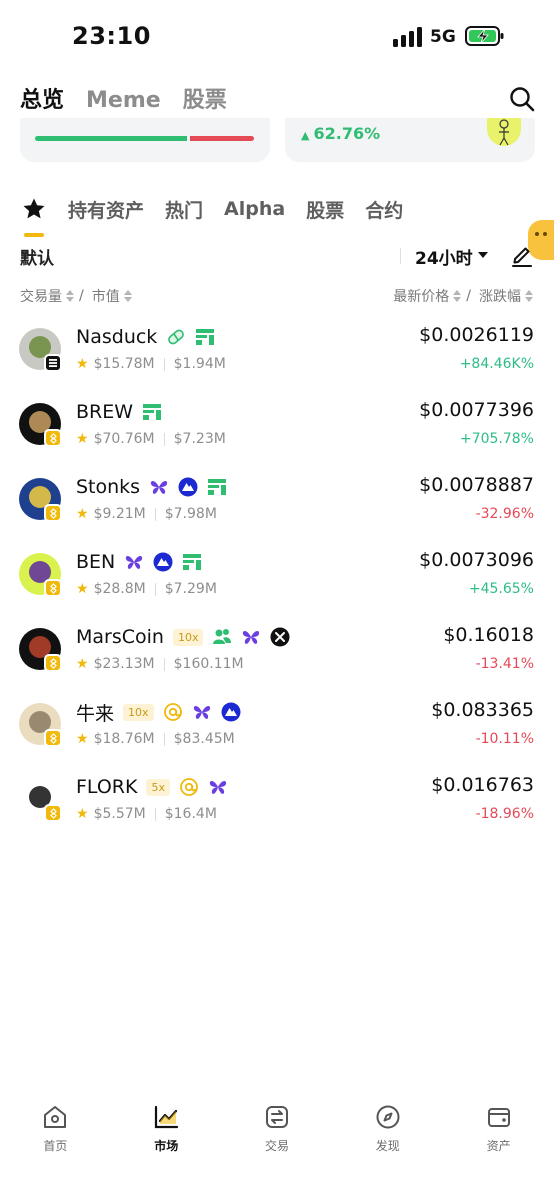 This screenshot has height=1200, width=554. What do you see at coordinates (223, 215) in the screenshot?
I see `market-sub-tabs: 持有资产 热门 Alpha 股票 合约` at bounding box center [223, 215].